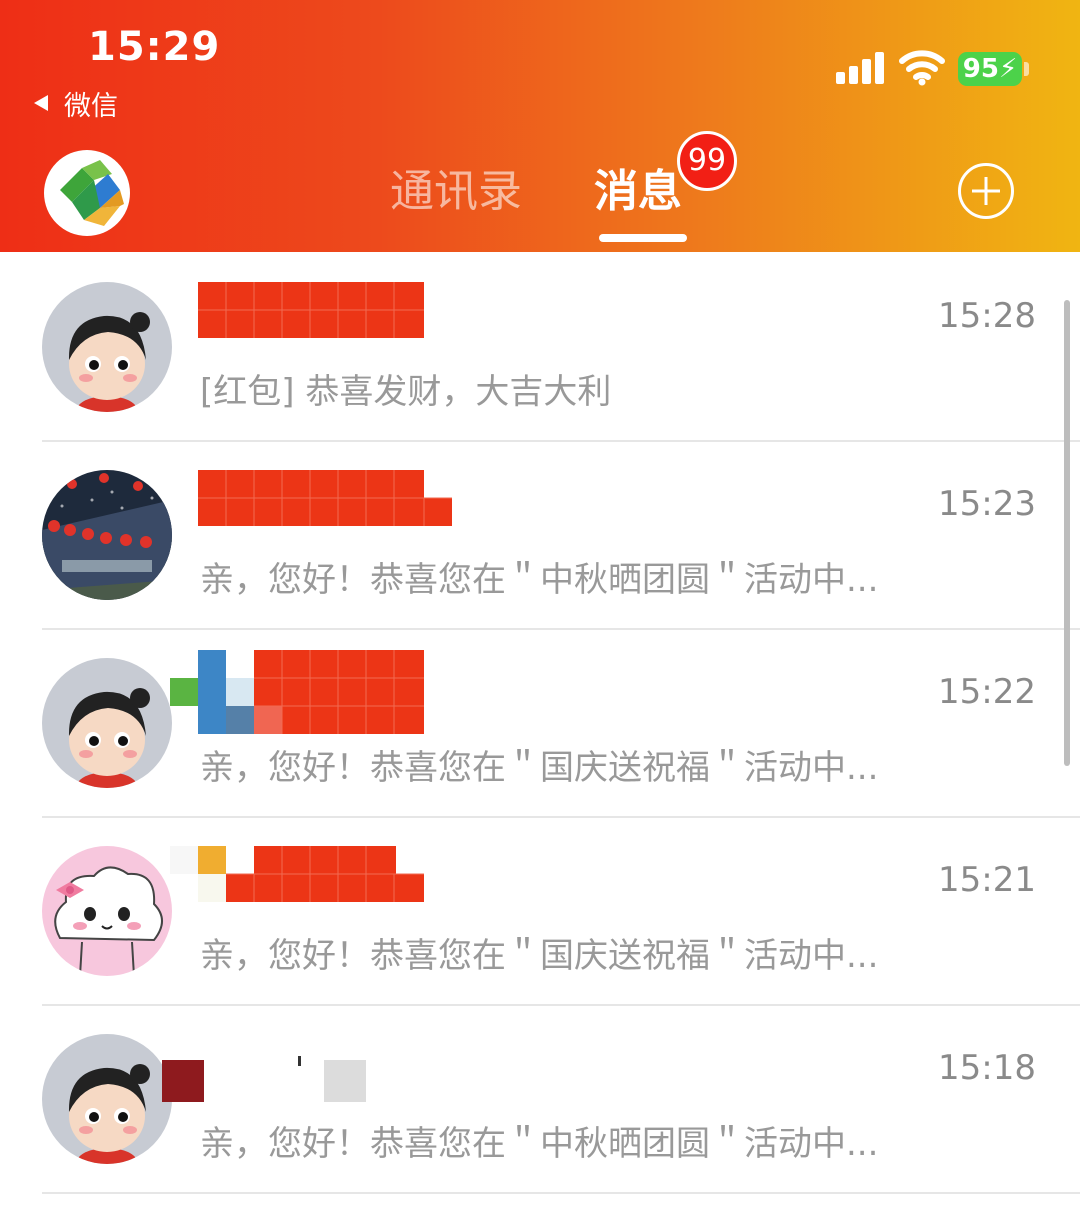 Image resolution: width=1080 pixels, height=1207 pixels. I want to click on message-preview: [红包] 恭喜发财，大吉大利, so click(406, 392).